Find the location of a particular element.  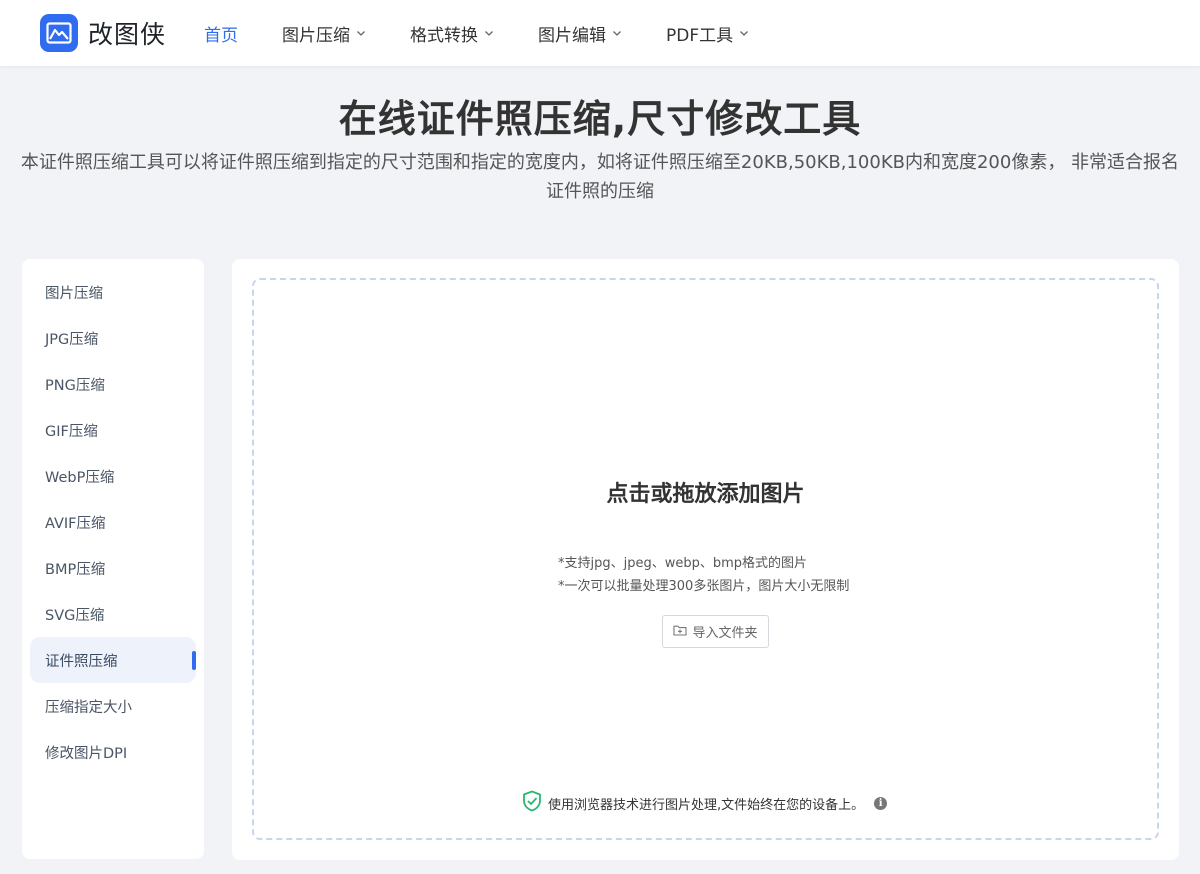

shield-check-icon is located at coordinates (532, 803).